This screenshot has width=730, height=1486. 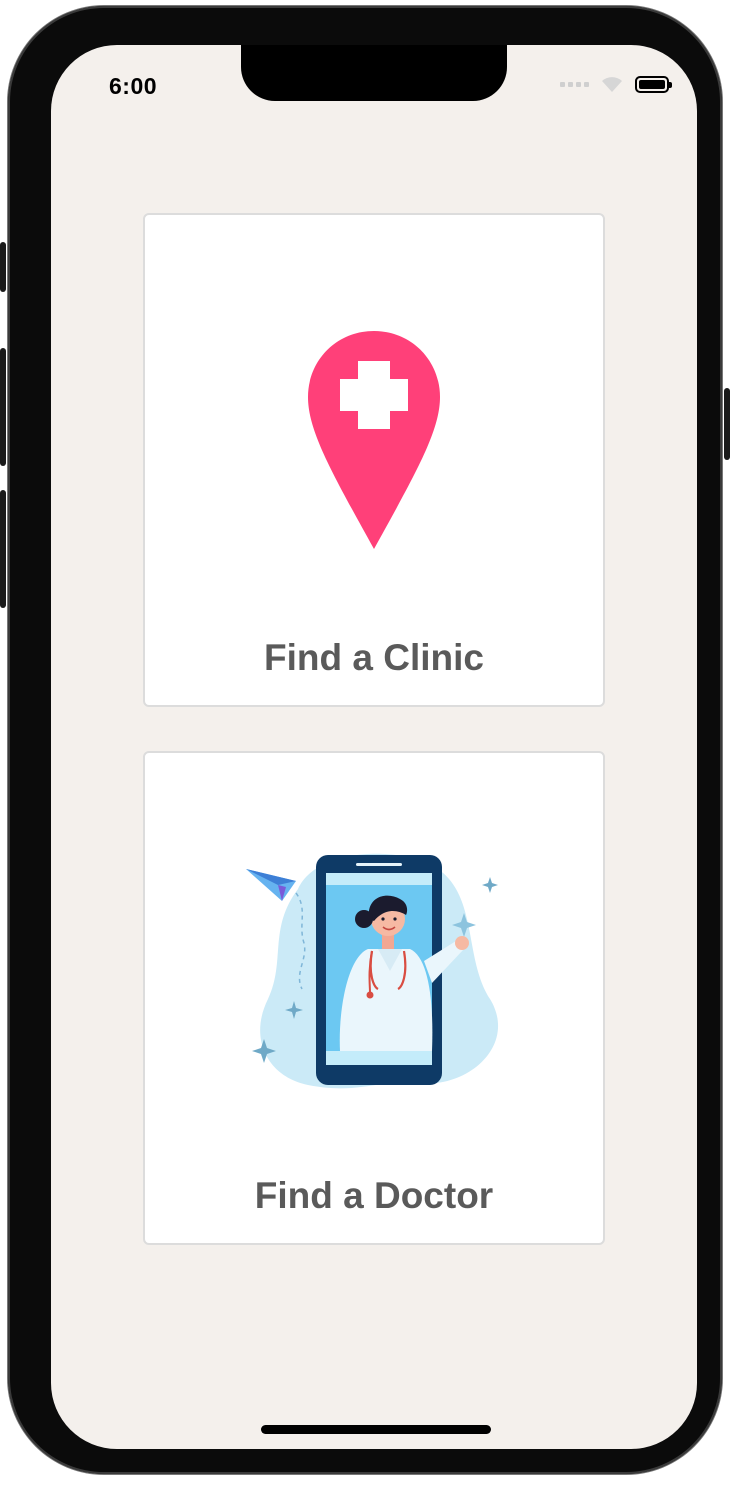 I want to click on home-indicator, so click(x=376, y=1429).